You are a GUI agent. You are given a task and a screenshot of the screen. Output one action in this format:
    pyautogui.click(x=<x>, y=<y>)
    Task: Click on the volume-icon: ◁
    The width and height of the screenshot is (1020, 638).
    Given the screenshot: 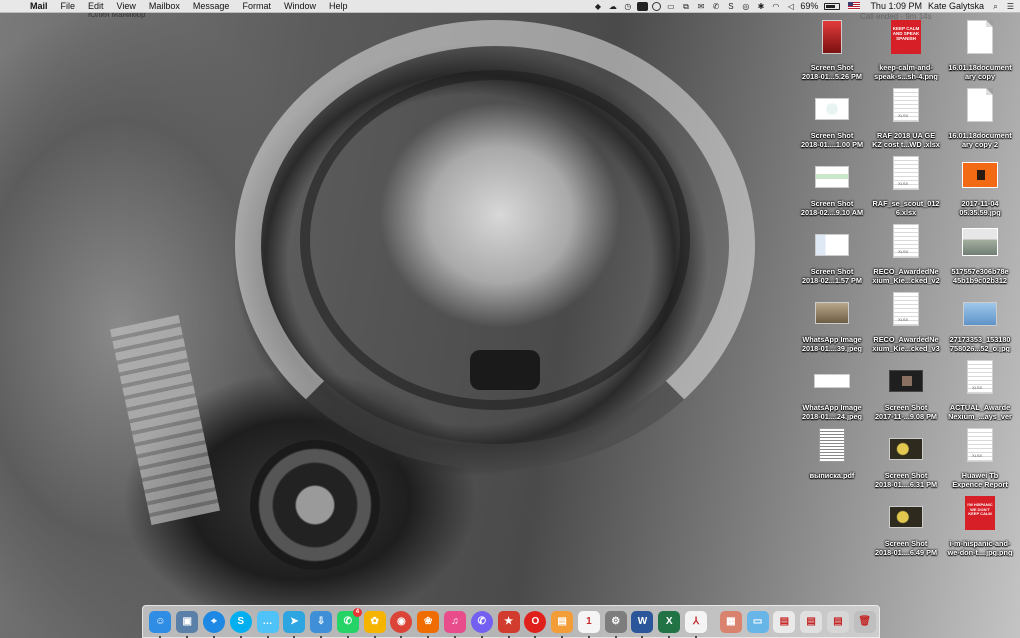 What is the action you would take?
    pyautogui.click(x=790, y=6)
    